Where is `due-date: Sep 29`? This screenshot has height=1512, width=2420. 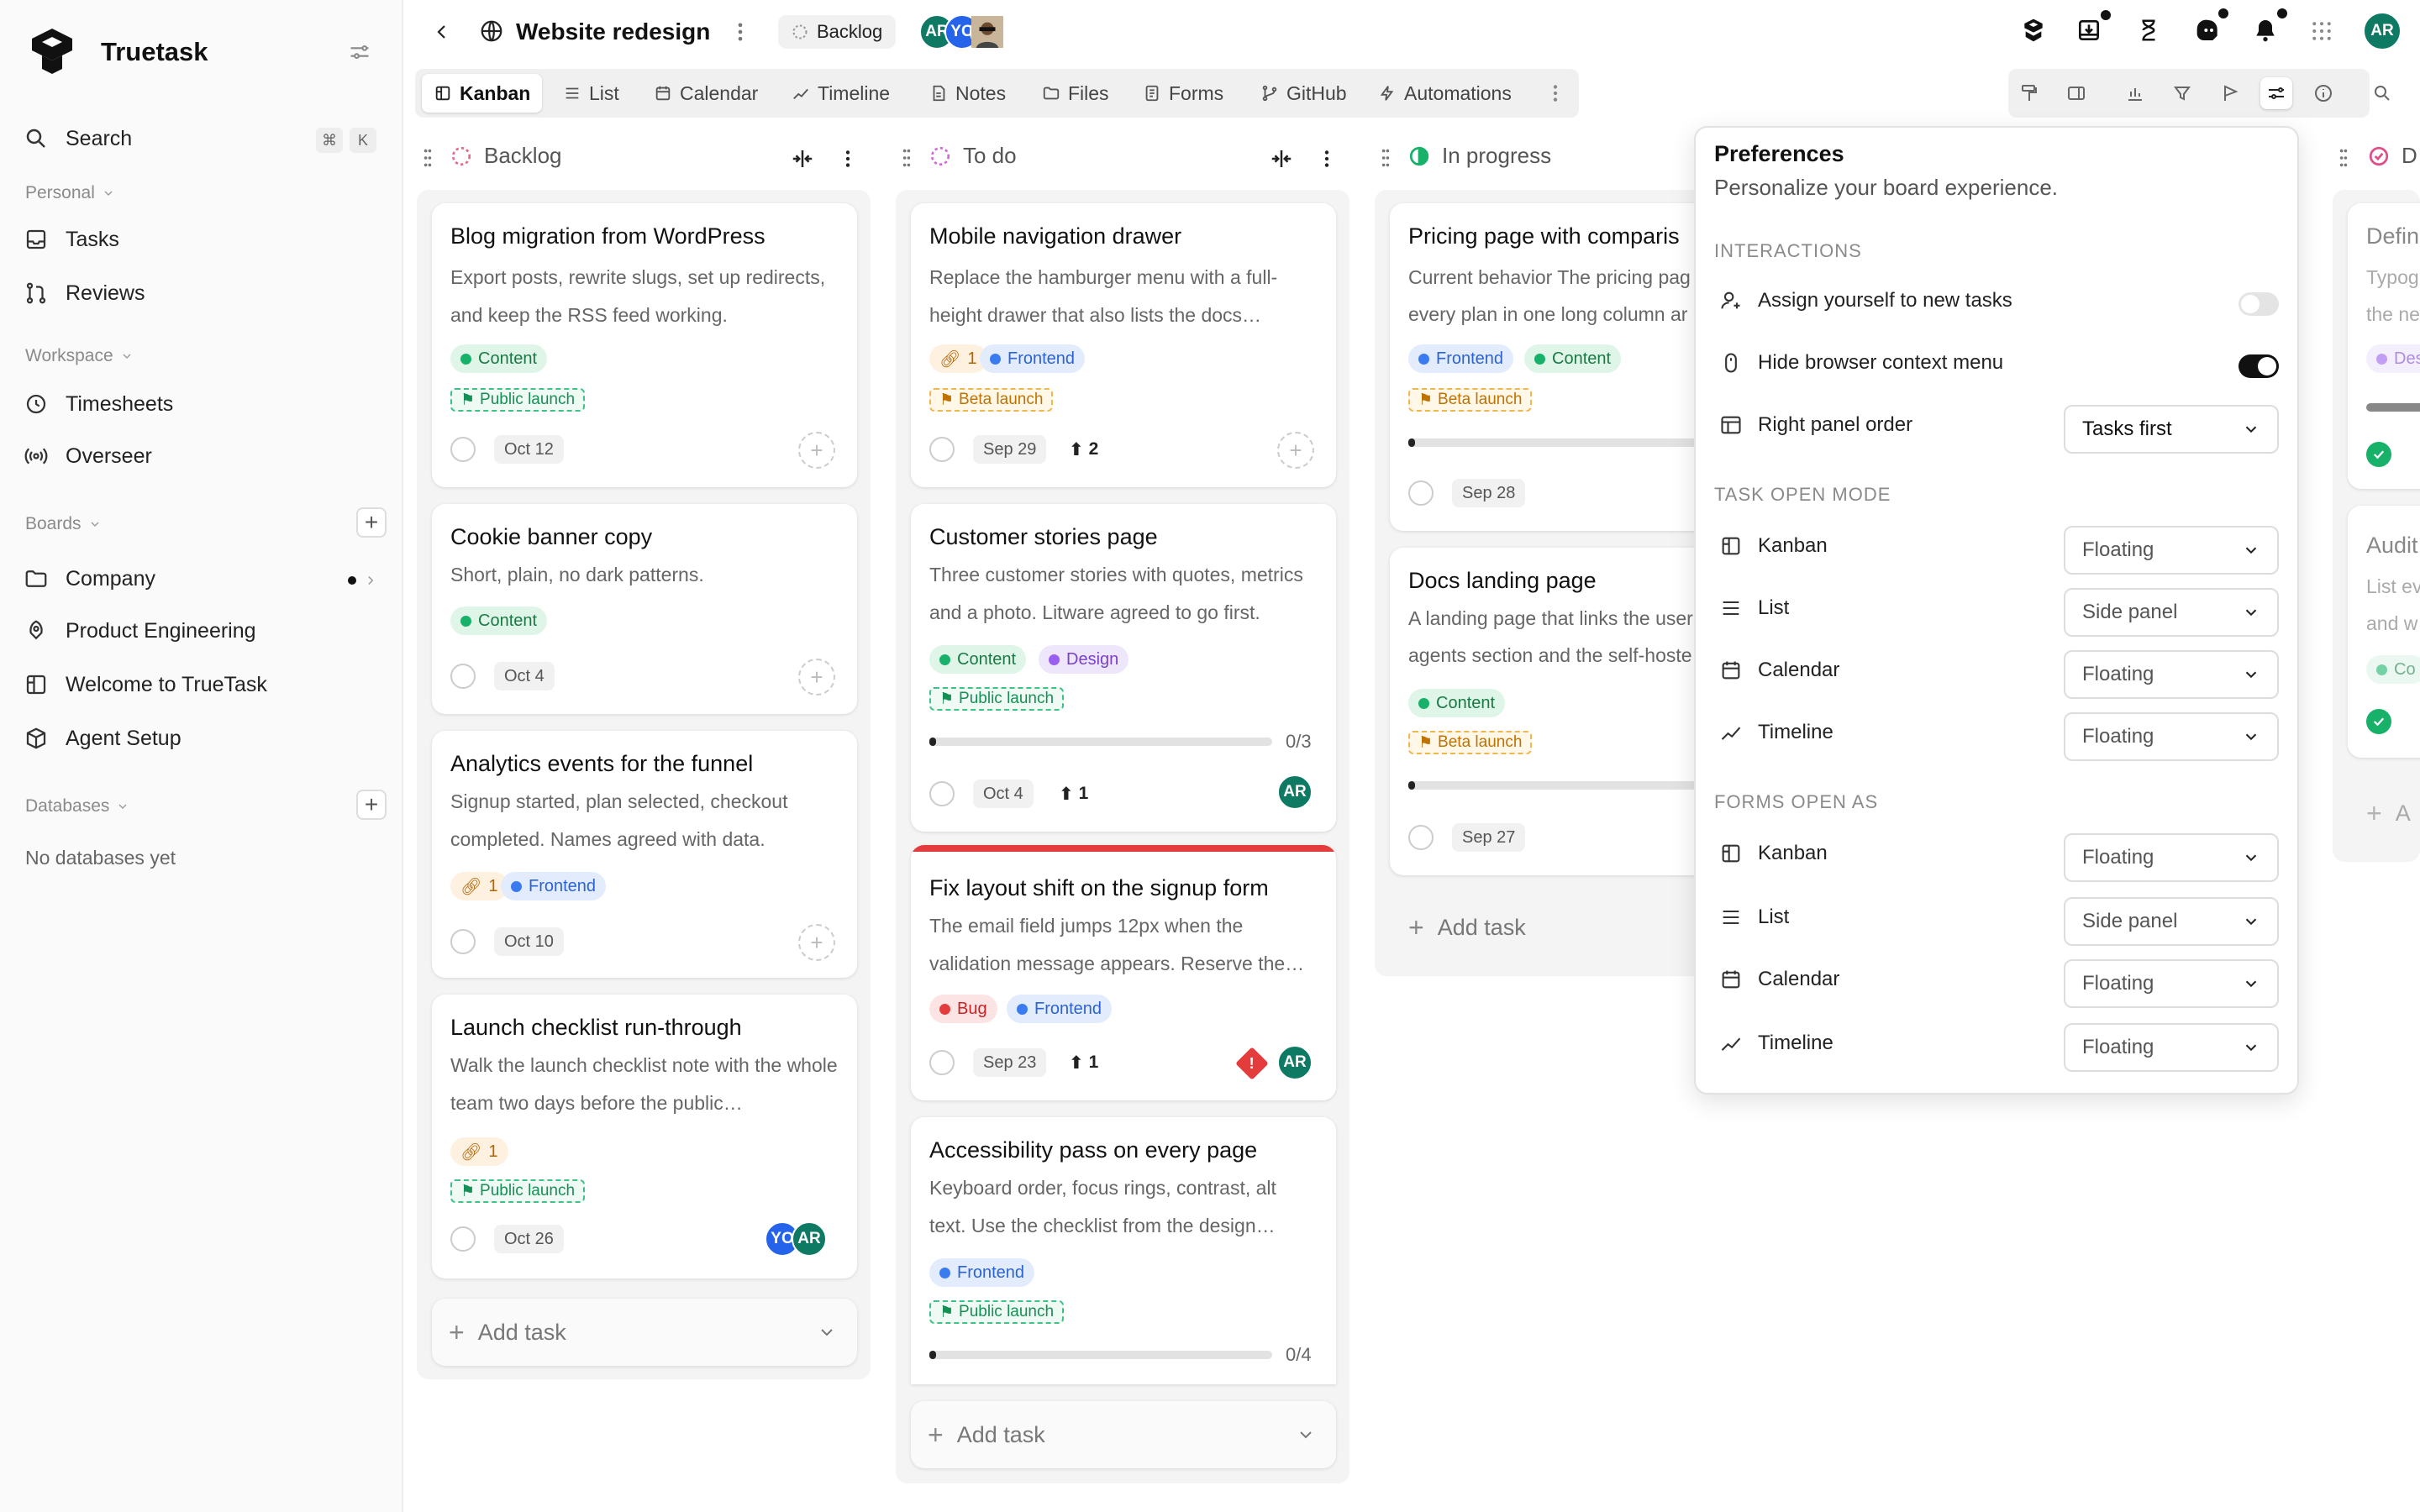
due-date: Sep 29 is located at coordinates (1010, 449).